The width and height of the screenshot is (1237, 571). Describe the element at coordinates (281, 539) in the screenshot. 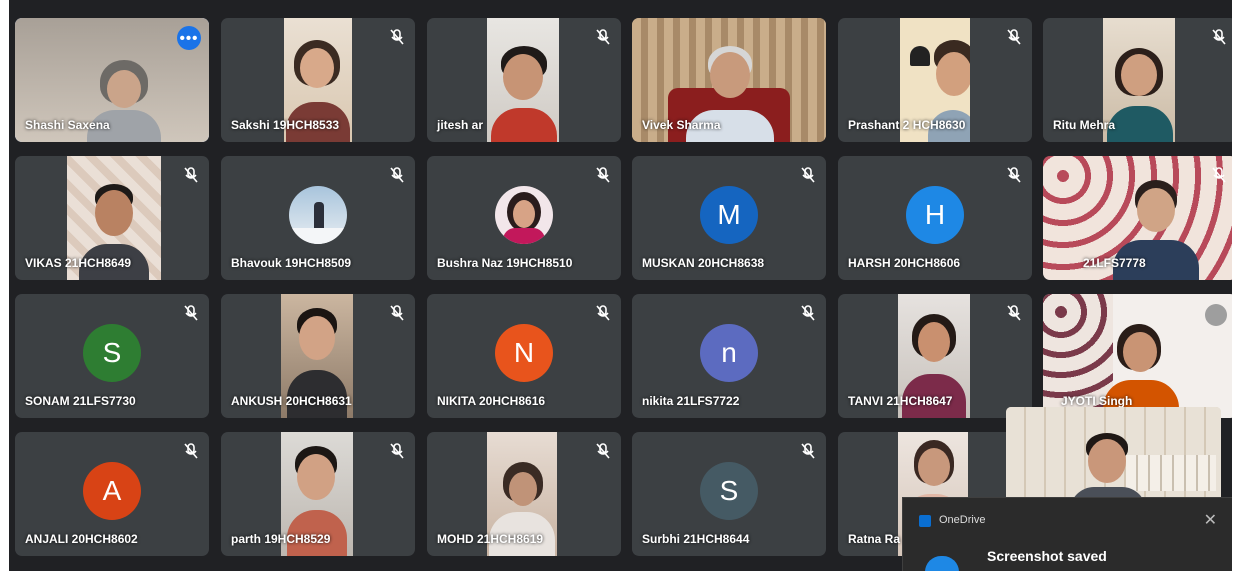

I see `participant-name: parth 19HCH8529` at that location.